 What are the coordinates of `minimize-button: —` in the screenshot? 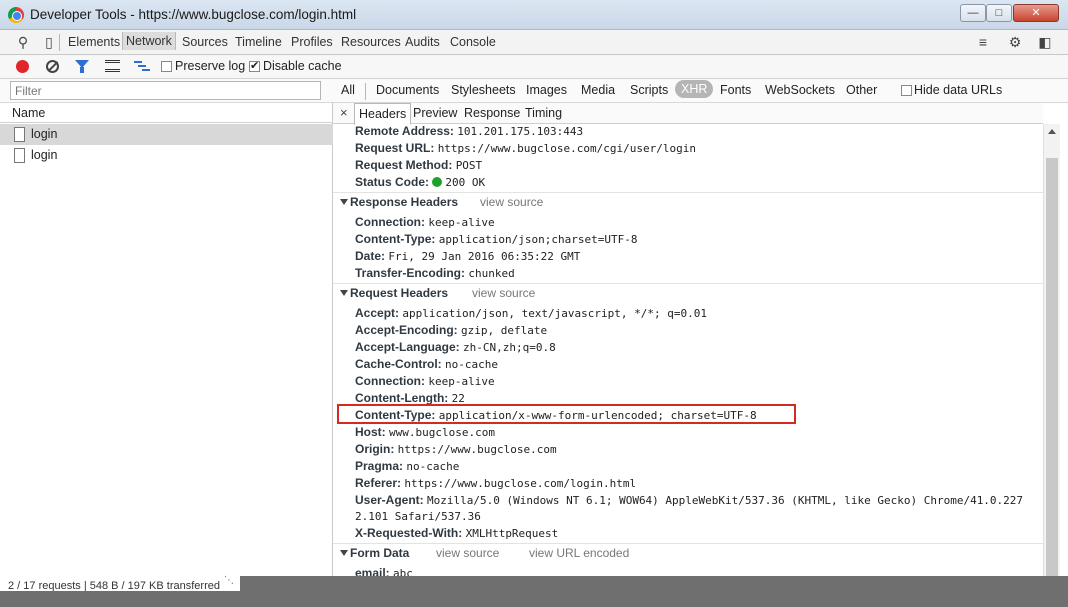 It's located at (973, 13).